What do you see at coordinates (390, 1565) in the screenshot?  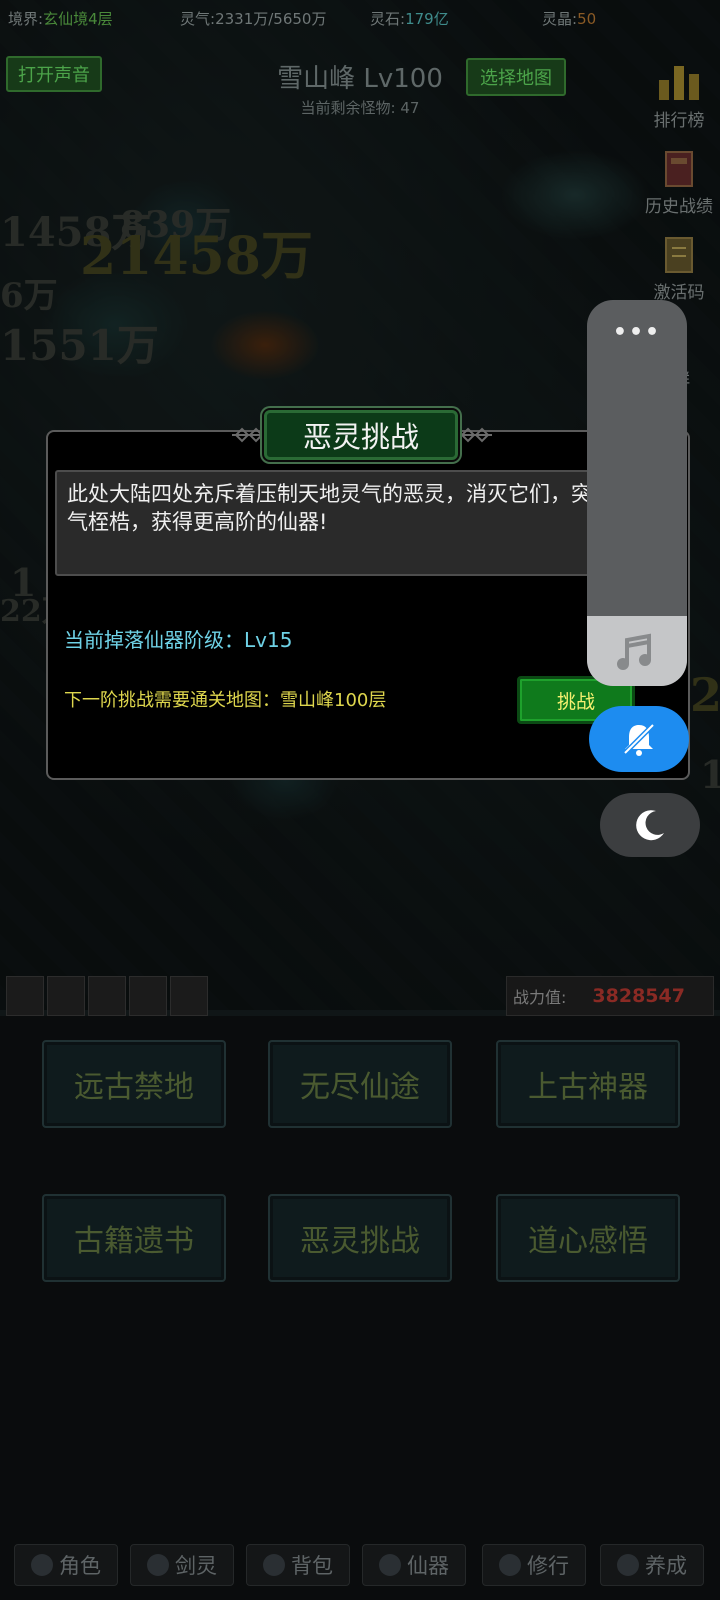 I see `artifact-icon` at bounding box center [390, 1565].